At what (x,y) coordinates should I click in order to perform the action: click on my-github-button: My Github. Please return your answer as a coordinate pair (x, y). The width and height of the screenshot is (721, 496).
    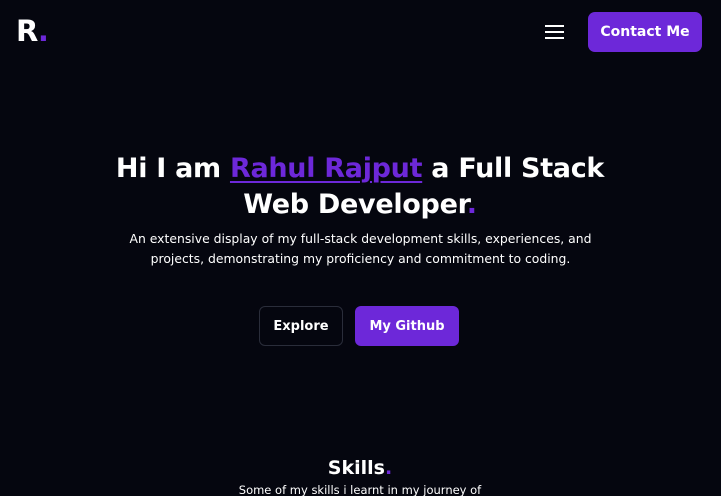
    Looking at the image, I should click on (407, 326).